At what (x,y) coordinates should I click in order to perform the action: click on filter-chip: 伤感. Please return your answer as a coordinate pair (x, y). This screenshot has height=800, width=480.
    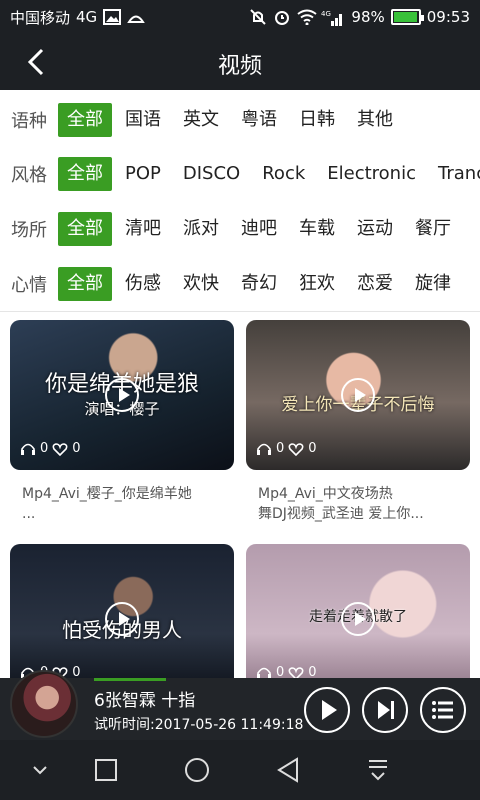
    Looking at the image, I should click on (143, 284).